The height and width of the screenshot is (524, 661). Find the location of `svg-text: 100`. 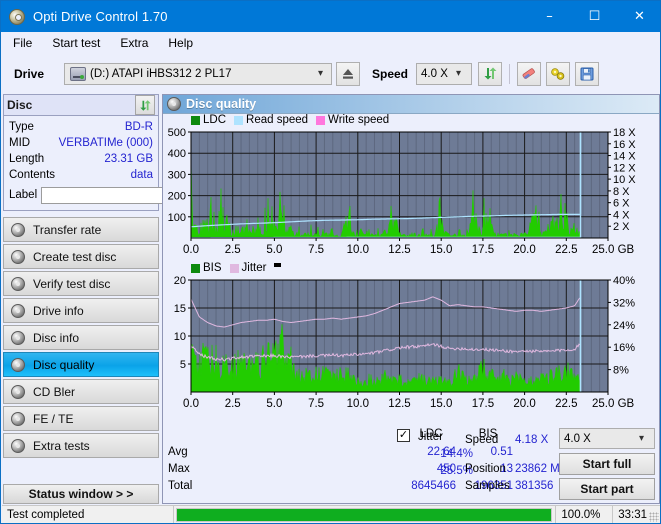

svg-text: 100 is located at coordinates (177, 218).